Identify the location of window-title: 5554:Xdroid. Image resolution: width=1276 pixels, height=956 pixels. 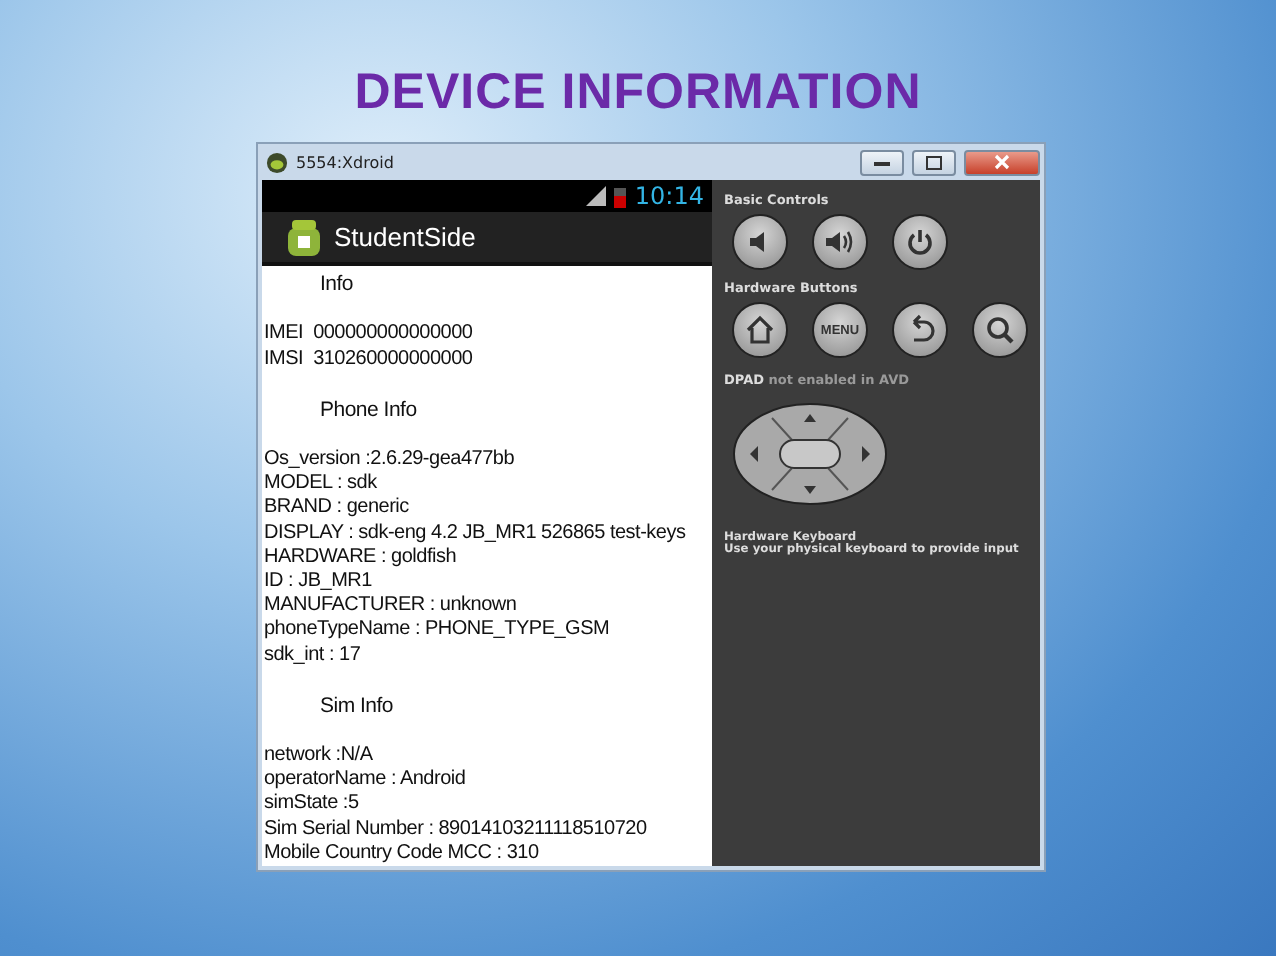
(346, 162).